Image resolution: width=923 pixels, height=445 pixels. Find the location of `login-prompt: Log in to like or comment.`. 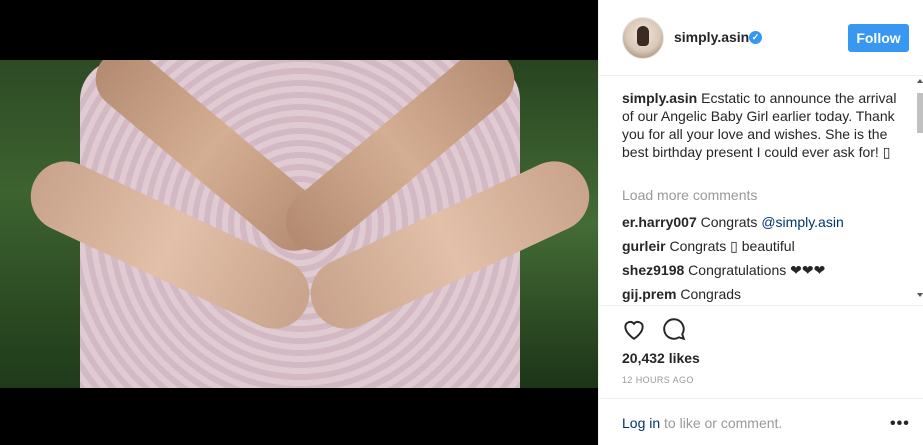

login-prompt: Log in to like or comment. is located at coordinates (702, 423).